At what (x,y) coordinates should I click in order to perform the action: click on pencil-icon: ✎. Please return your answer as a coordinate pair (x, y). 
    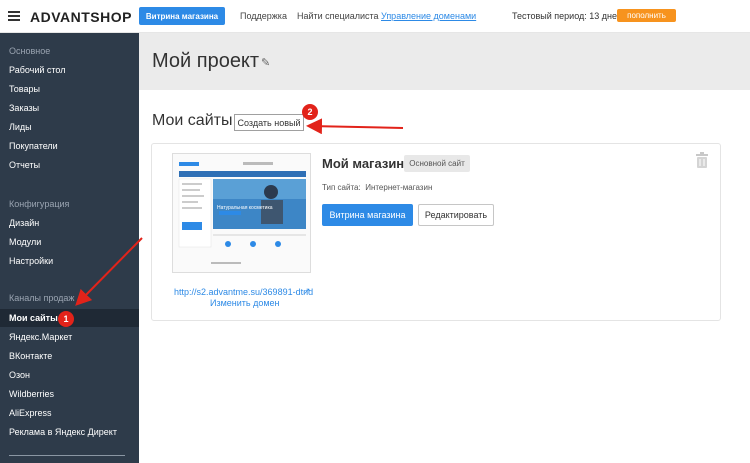
    Looking at the image, I should click on (265, 62).